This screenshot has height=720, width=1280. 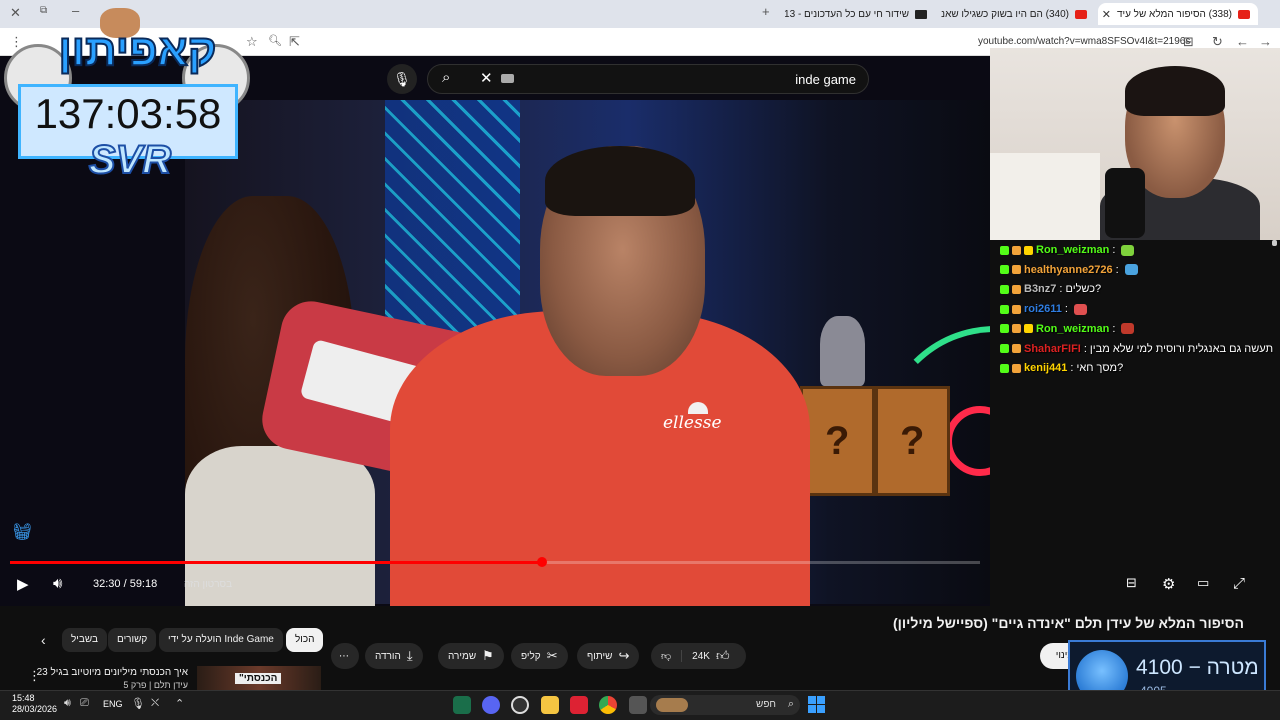 I want to click on chat-username: ShaharFIFI, so click(x=1052, y=349).